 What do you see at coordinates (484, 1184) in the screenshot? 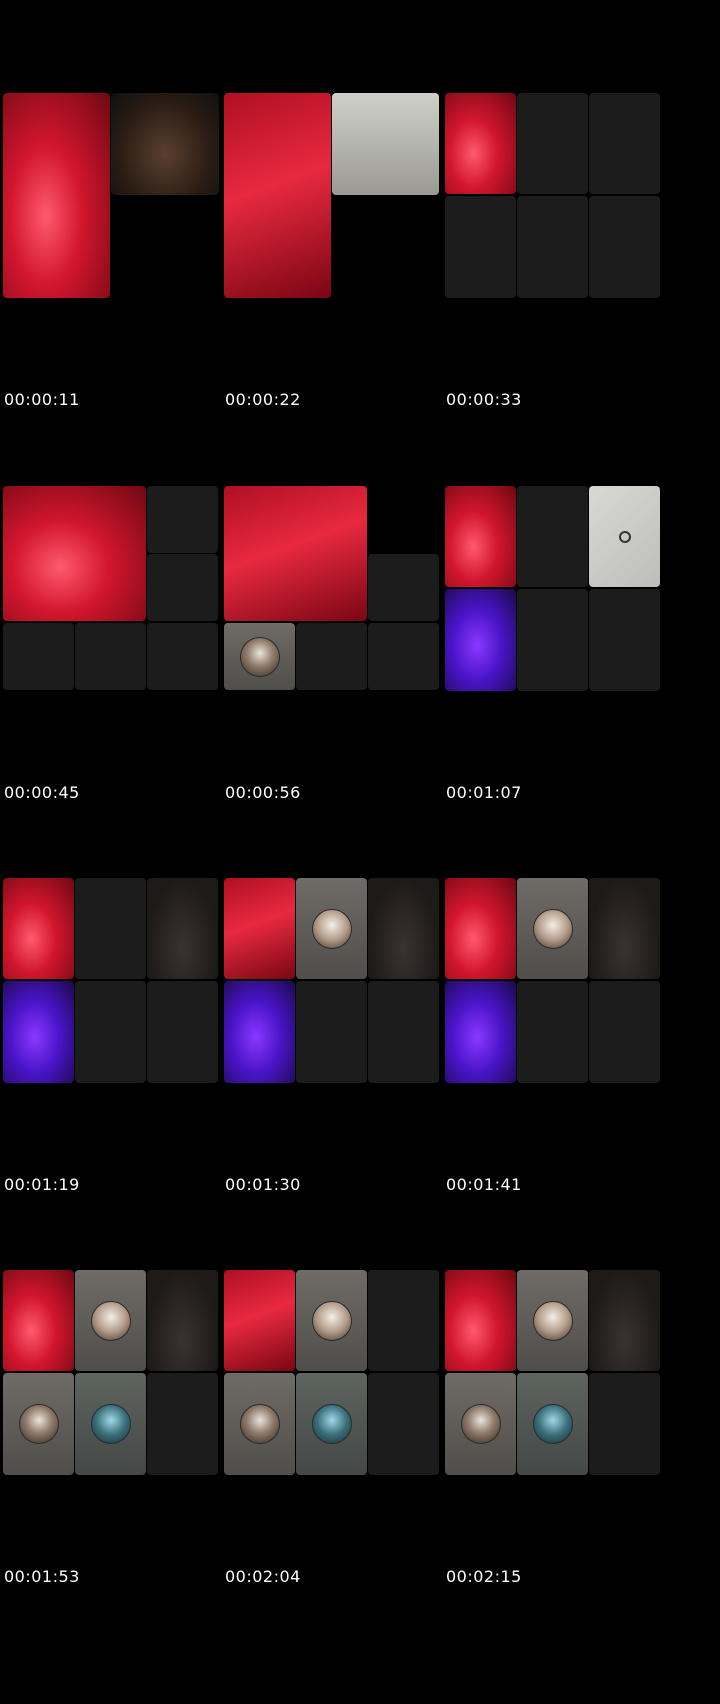
I see `timestamp-label: 00:01:41` at bounding box center [484, 1184].